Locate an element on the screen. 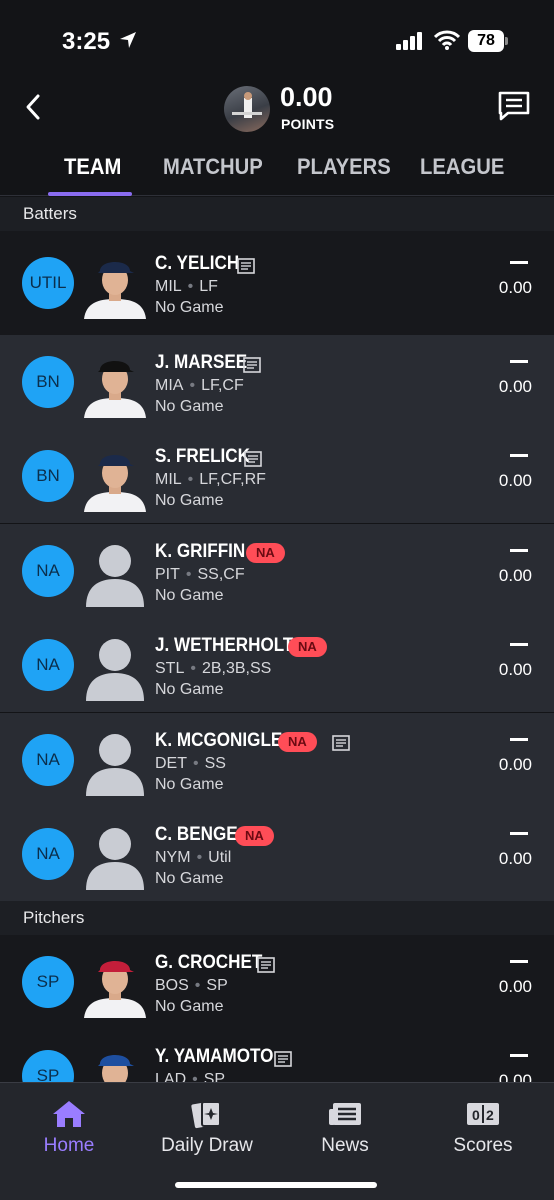 Image resolution: width=554 pixels, height=1200 pixels. position-badge: SP is located at coordinates (48, 982).